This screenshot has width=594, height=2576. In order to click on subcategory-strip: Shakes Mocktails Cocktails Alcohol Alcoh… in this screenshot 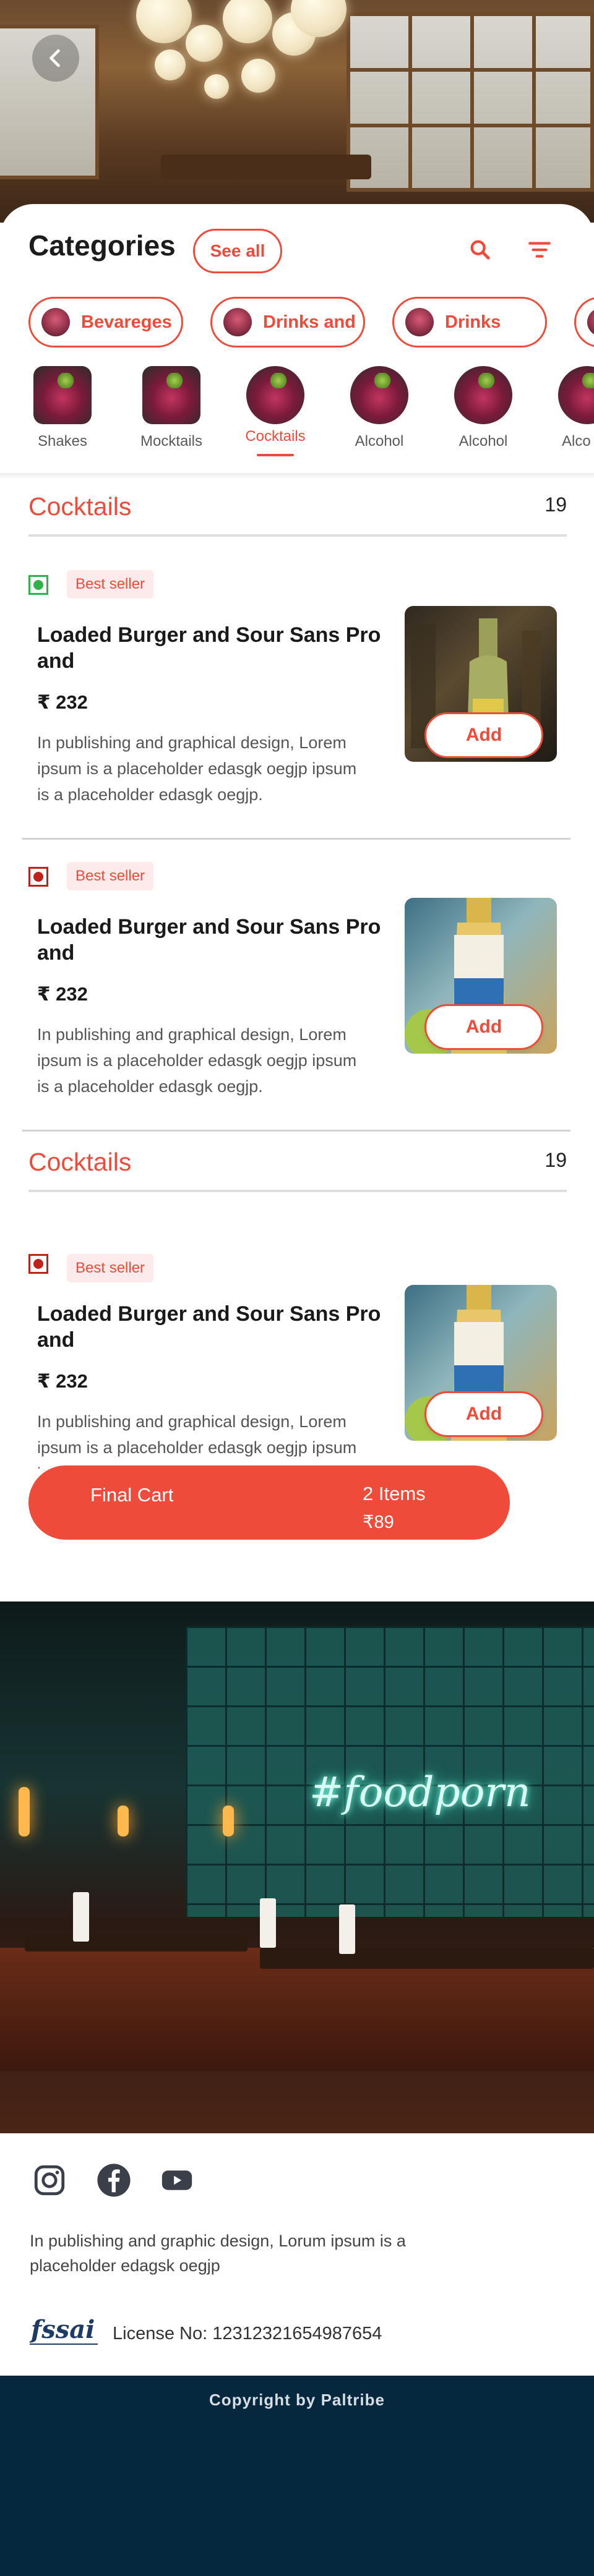, I will do `click(297, 421)`.